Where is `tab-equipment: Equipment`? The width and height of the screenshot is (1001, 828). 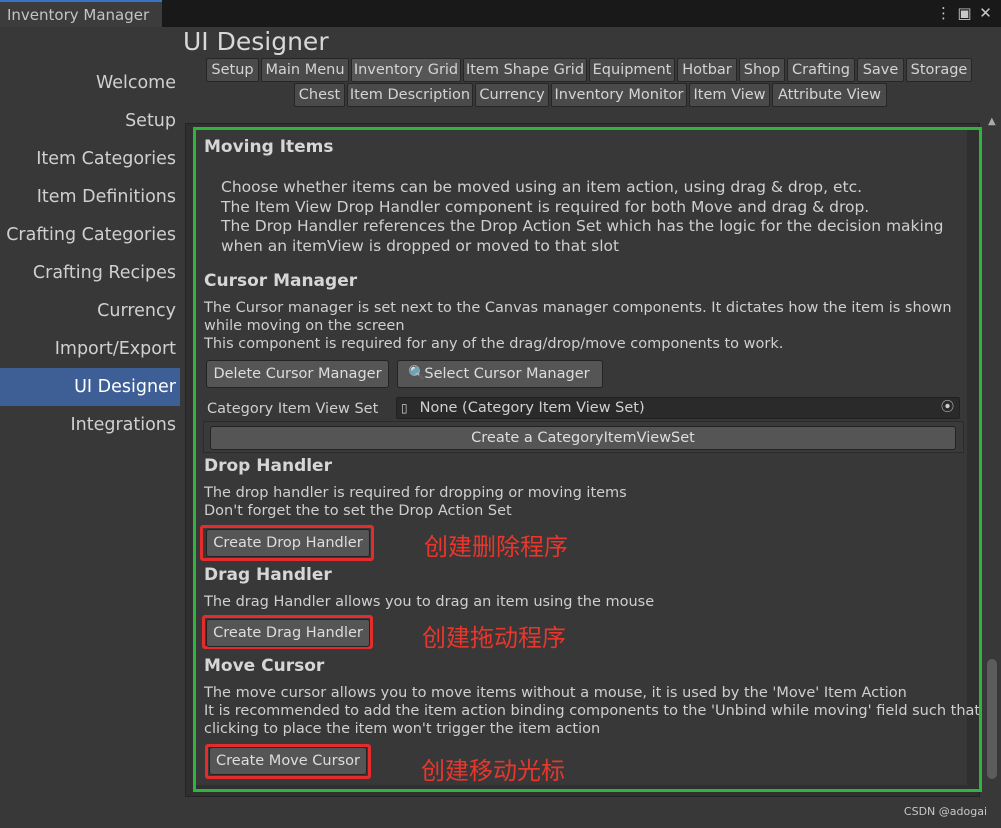 tab-equipment: Equipment is located at coordinates (632, 70).